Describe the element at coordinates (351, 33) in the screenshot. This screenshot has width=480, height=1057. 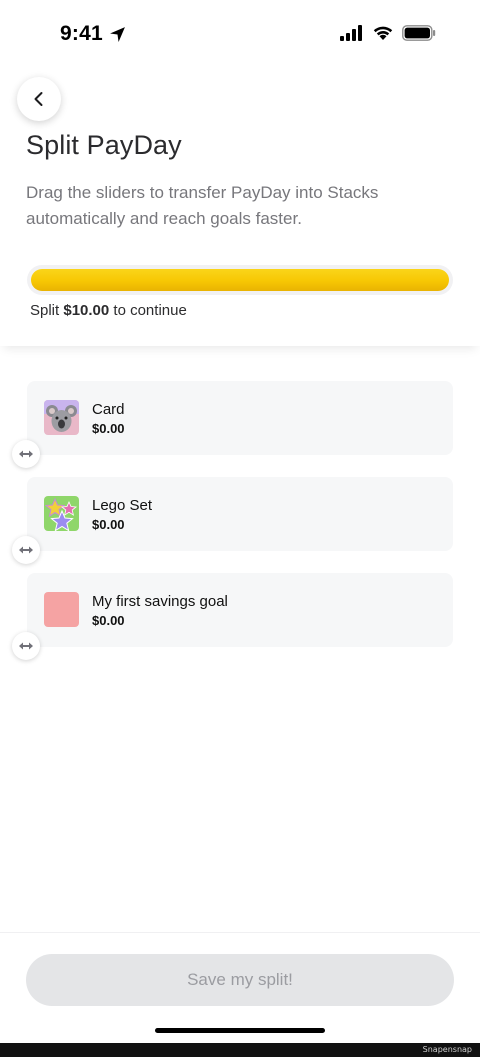
I see `cellular-signal-icon` at that location.